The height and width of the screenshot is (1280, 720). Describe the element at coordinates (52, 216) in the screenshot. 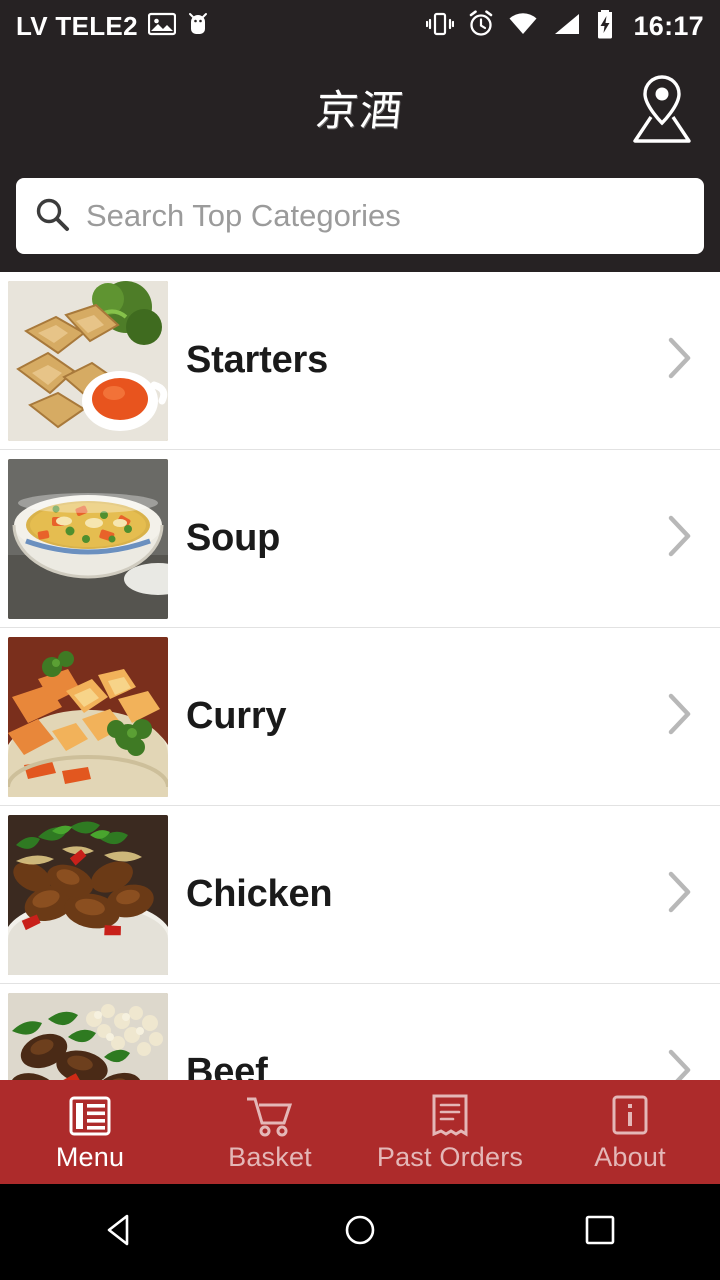

I see `search-icon` at that location.